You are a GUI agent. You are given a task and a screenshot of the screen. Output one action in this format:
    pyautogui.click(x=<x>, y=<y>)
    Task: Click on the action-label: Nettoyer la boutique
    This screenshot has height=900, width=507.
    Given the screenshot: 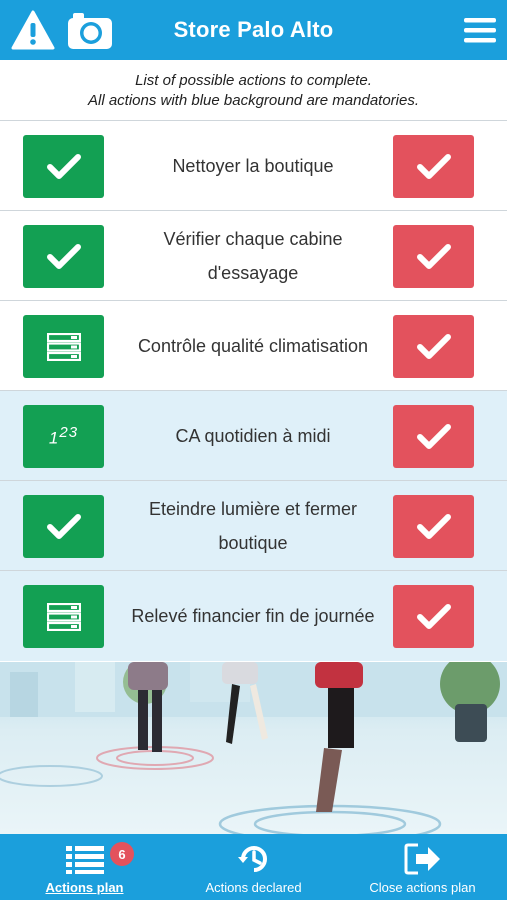 What is the action you would take?
    pyautogui.click(x=253, y=166)
    